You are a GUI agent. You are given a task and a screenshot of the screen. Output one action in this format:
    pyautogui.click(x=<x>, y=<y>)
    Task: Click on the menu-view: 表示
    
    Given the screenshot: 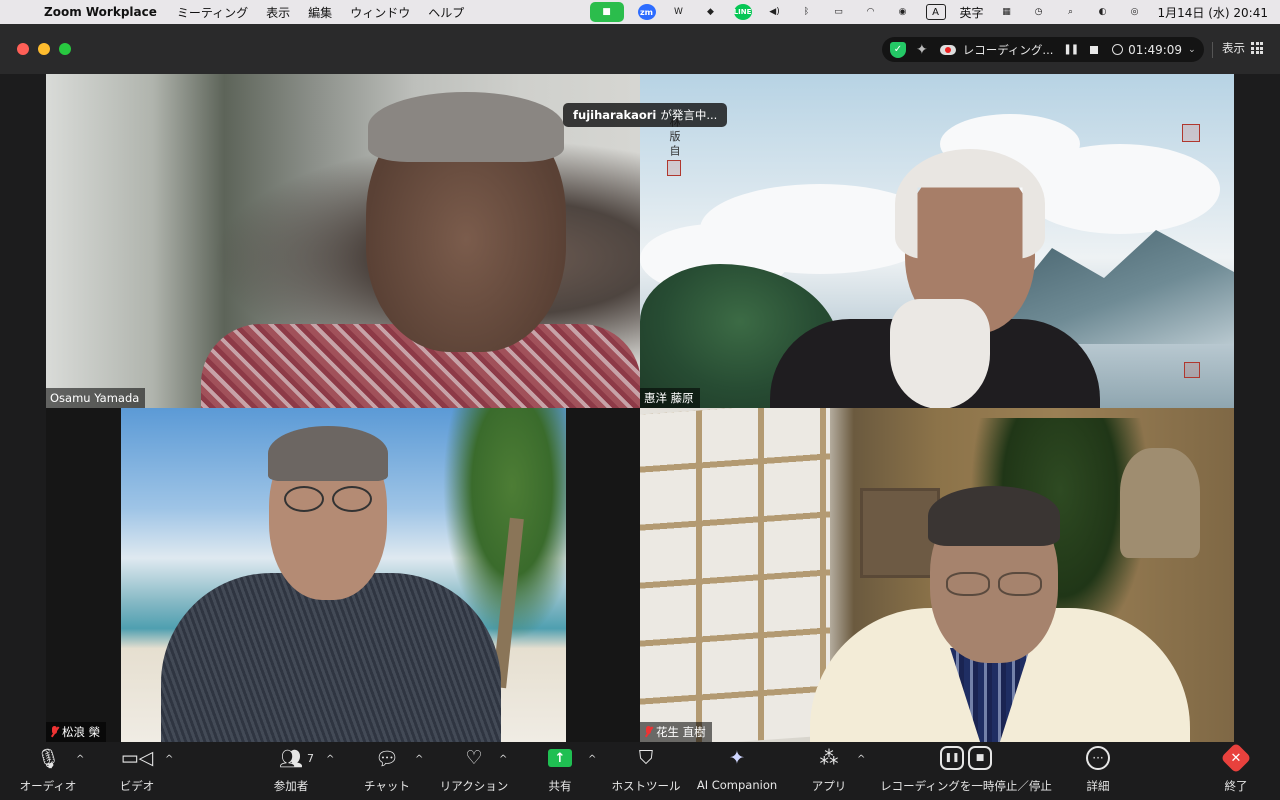 What is the action you would take?
    pyautogui.click(x=278, y=12)
    